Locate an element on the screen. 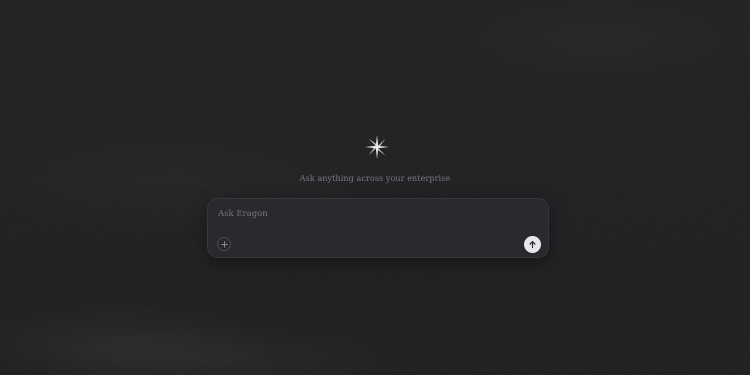 Image resolution: width=750 pixels, height=375 pixels. tagline: Ask anything across your enterprise is located at coordinates (375, 178).